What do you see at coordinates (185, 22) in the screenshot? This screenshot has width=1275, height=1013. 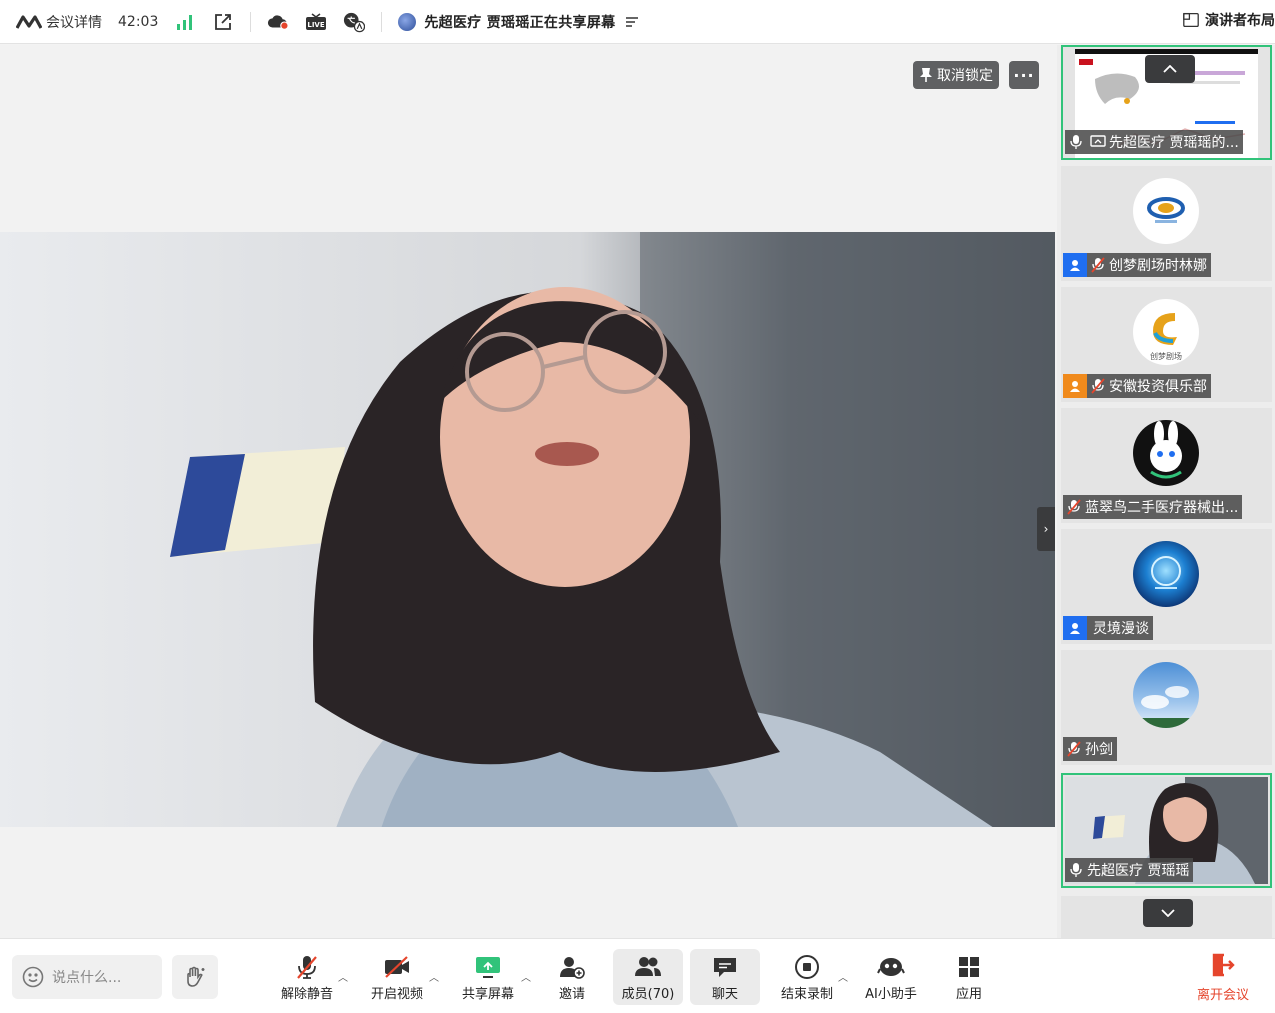 I see `signal-strength-icon` at bounding box center [185, 22].